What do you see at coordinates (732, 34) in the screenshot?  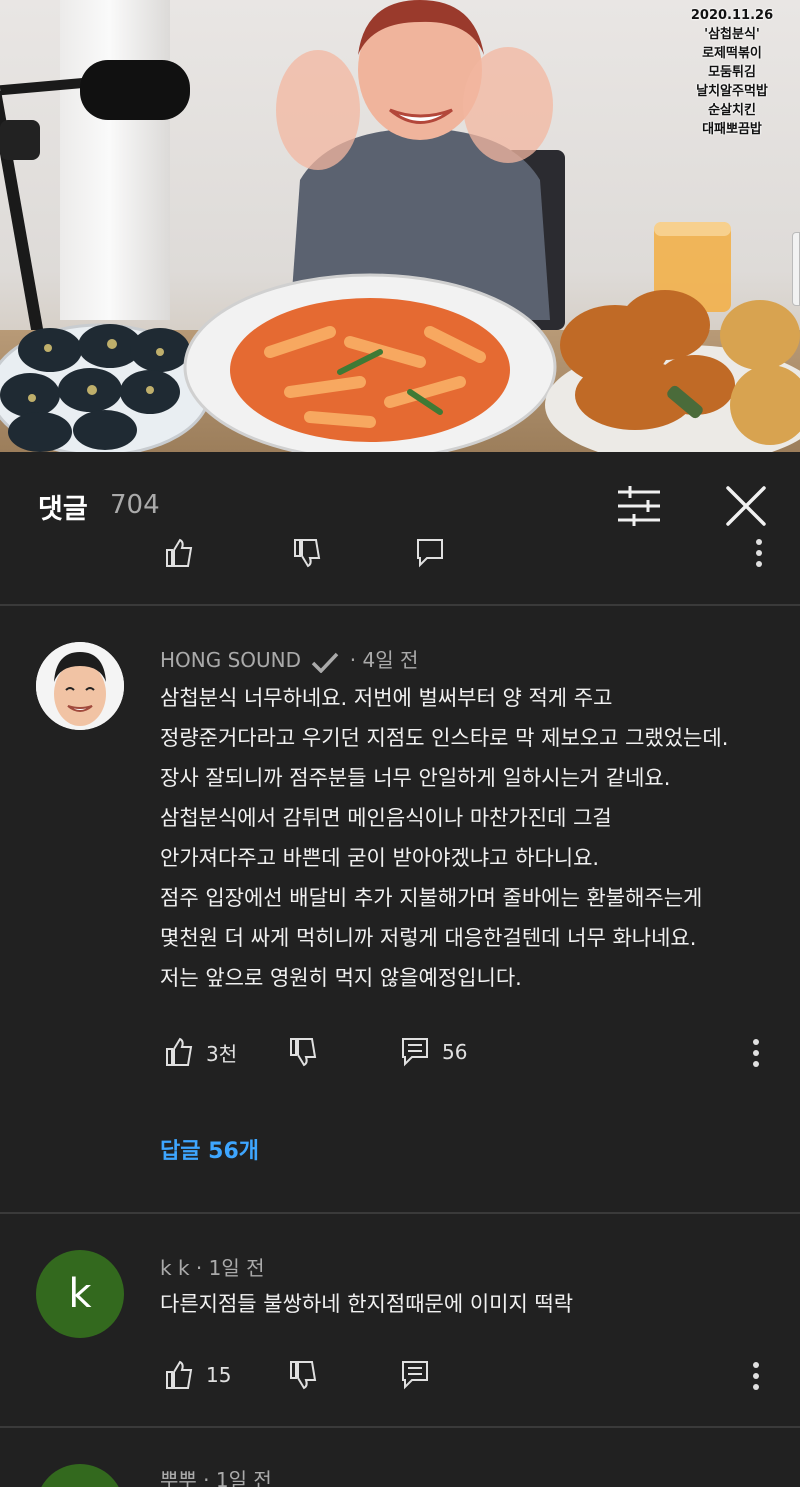 I see `overlay-line: '삼첩분식'` at bounding box center [732, 34].